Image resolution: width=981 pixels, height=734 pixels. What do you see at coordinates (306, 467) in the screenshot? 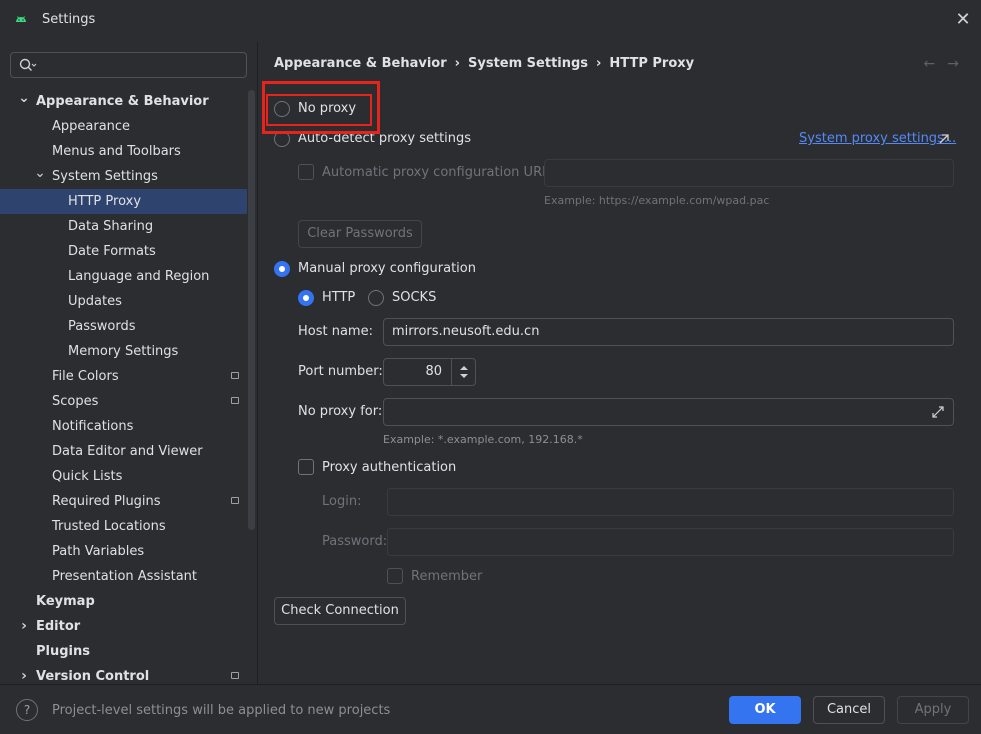
I see `proxy-authentication-checkbox` at bounding box center [306, 467].